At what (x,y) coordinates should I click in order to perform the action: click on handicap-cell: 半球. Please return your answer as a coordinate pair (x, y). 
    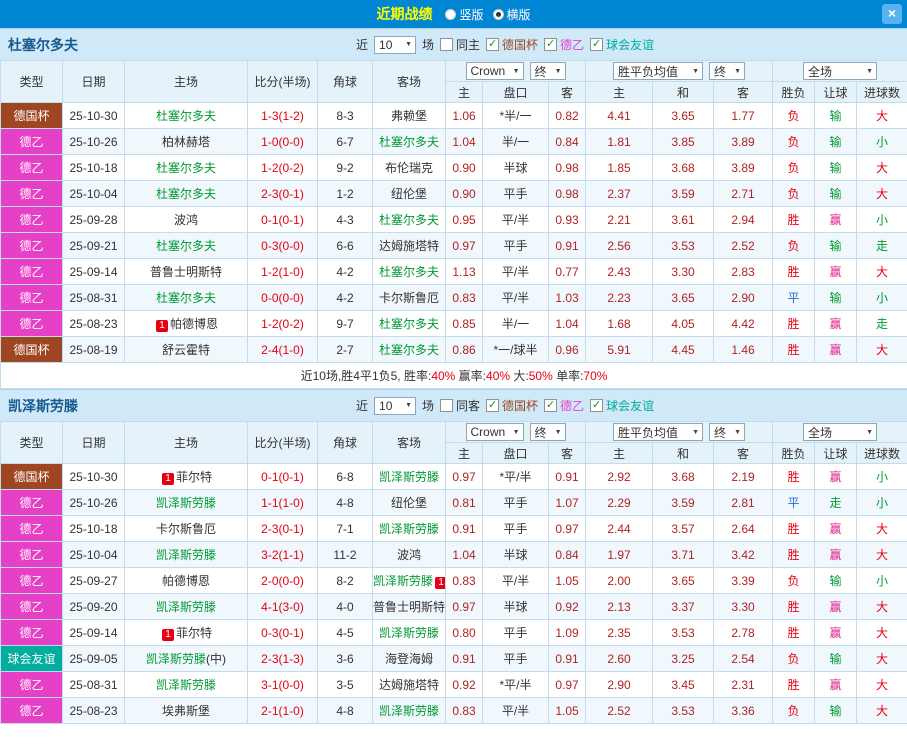
    Looking at the image, I should click on (515, 554).